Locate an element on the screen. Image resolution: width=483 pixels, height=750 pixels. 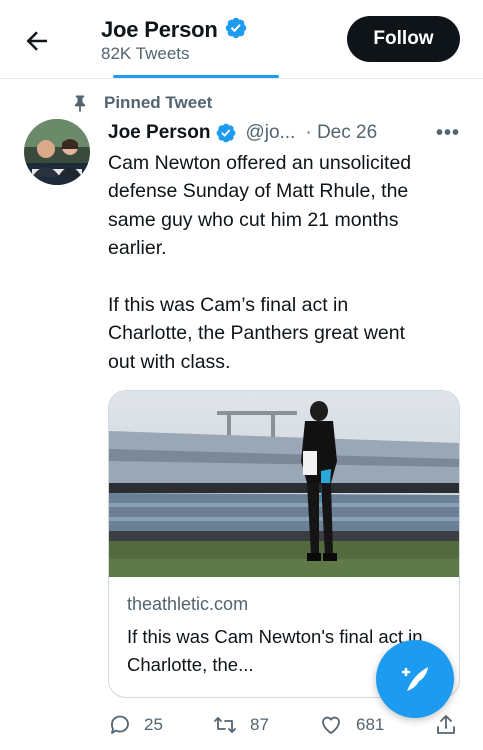
compose-feather-icon is located at coordinates (414, 679).